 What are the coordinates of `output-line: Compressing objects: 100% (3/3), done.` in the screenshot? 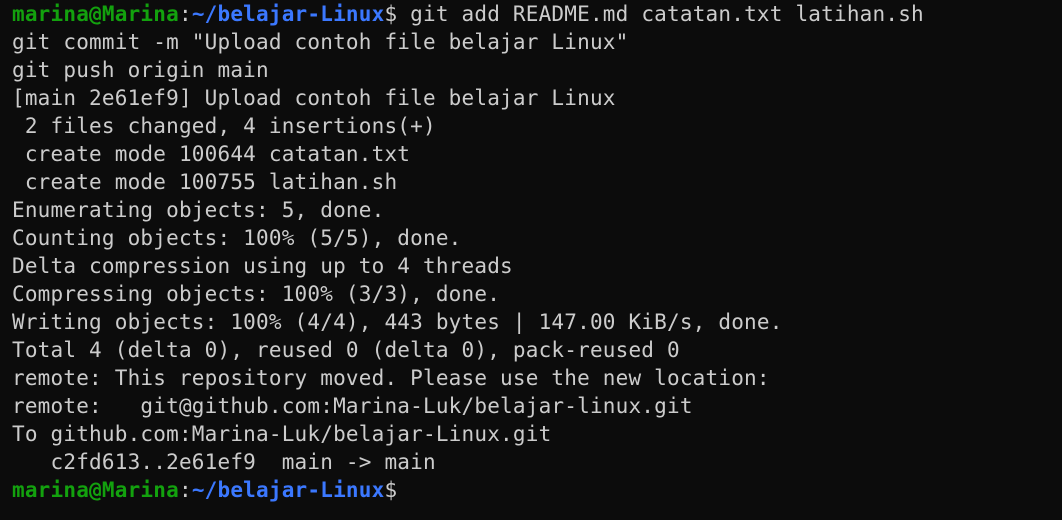 It's located at (256, 294).